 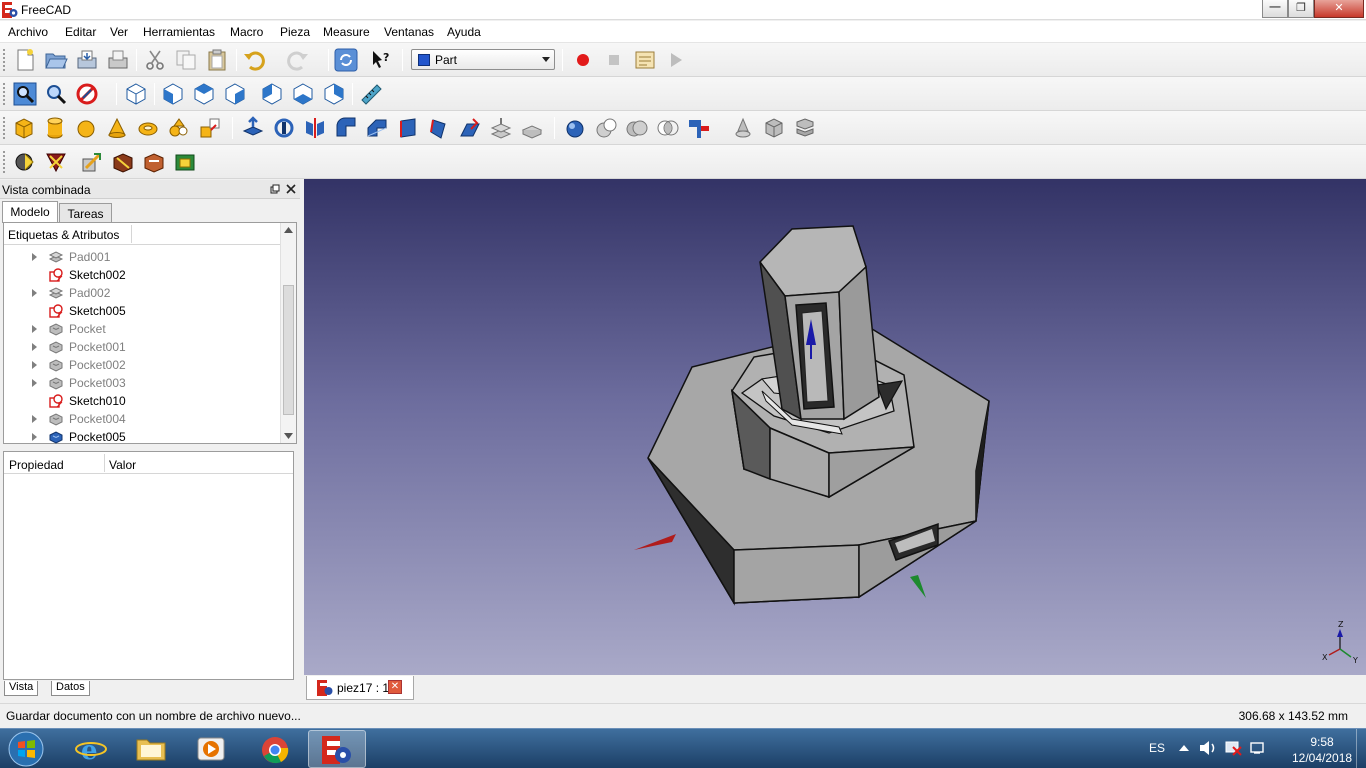 What do you see at coordinates (303, 94) in the screenshot?
I see `view-bottom-icon` at bounding box center [303, 94].